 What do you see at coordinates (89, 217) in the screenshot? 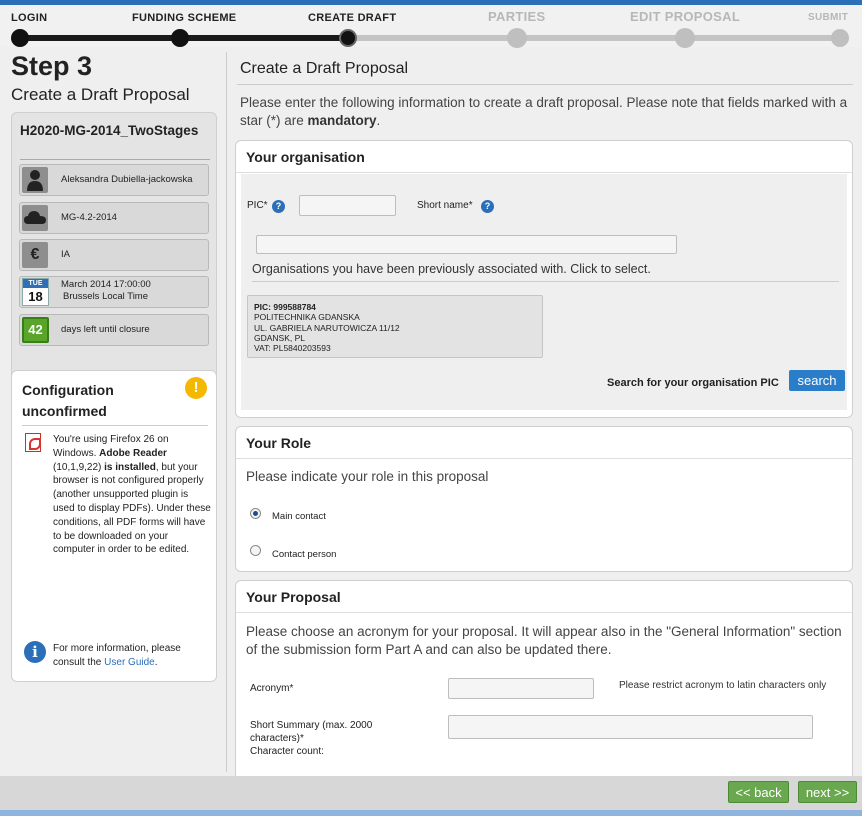
I see `call-item-topic-text: MG-4.2-2014` at bounding box center [89, 217].